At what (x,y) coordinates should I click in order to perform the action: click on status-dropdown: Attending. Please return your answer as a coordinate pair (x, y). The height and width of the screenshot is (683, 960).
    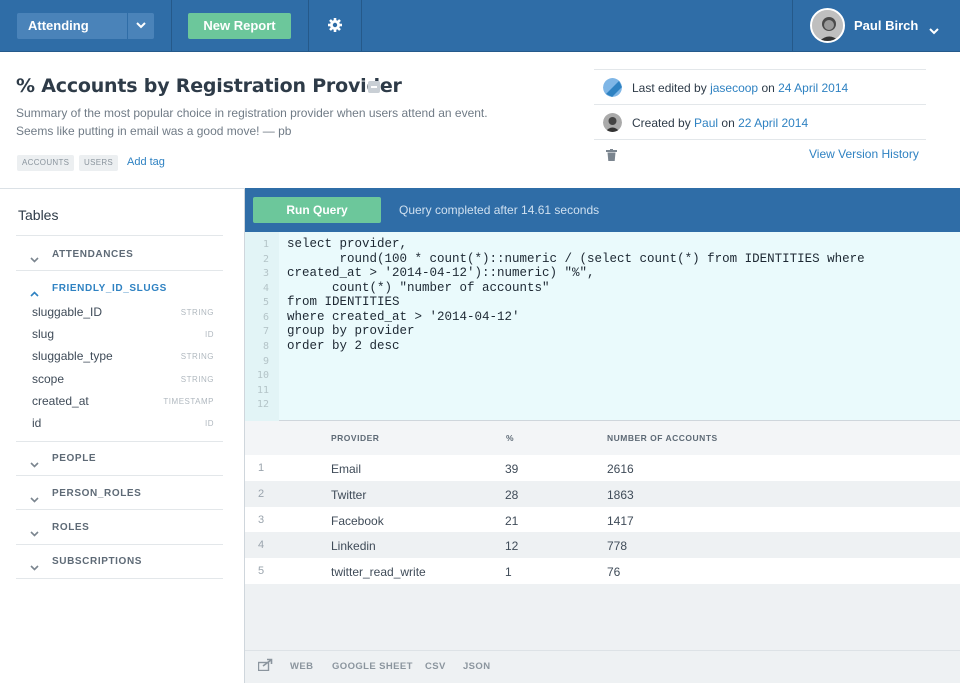
    Looking at the image, I should click on (85, 26).